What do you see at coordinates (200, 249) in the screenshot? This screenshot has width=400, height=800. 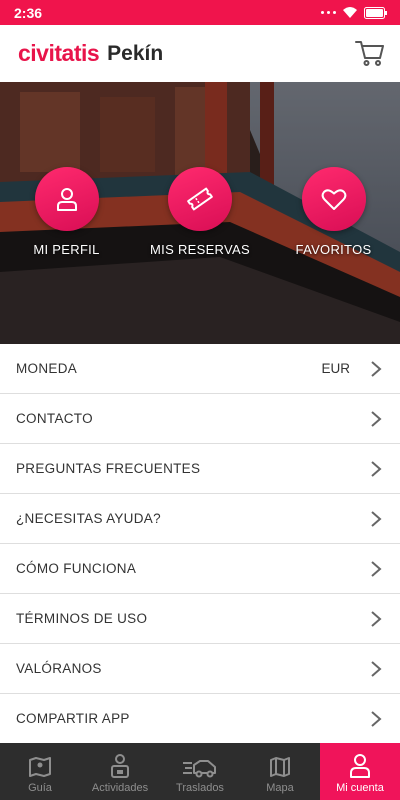 I see `my-bookings-label: MIS RESERVAS` at bounding box center [200, 249].